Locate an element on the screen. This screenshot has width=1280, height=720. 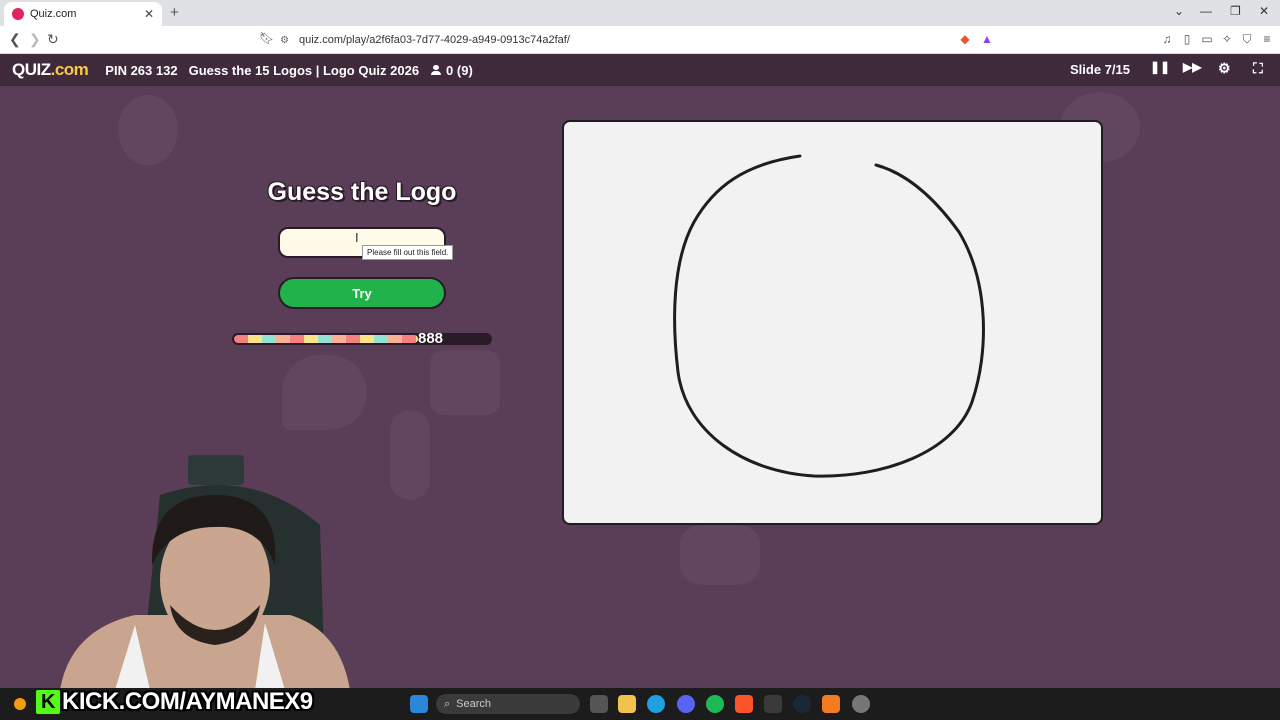
timer-value: 888 is located at coordinates (431, 338).